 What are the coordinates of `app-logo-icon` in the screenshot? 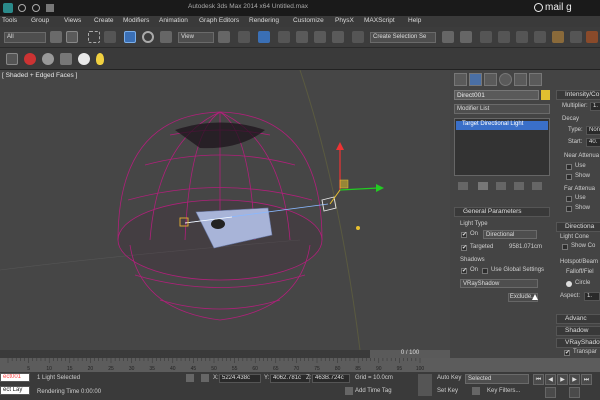 It's located at (8, 8).